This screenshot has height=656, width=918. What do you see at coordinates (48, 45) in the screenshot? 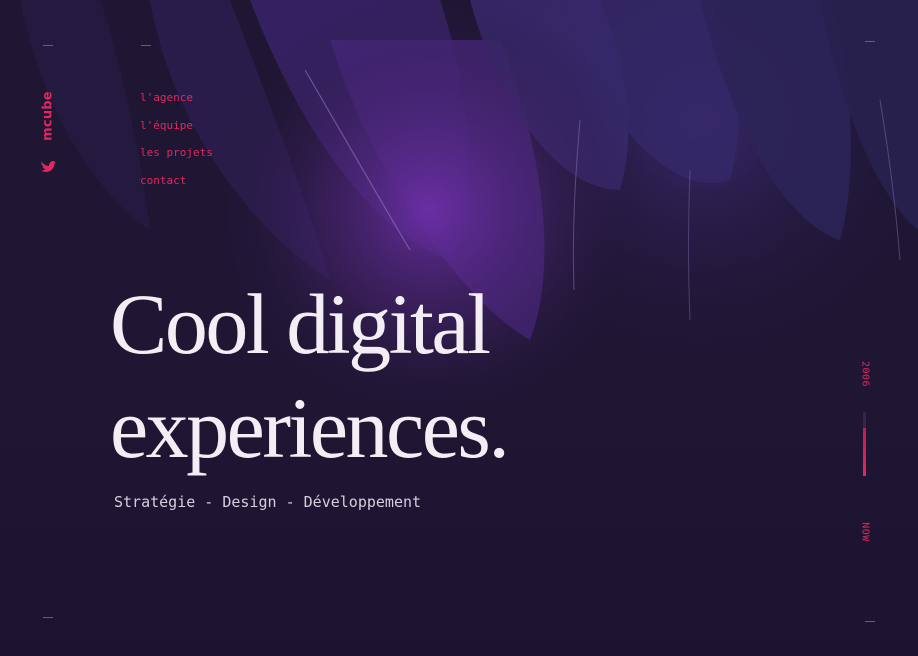
I see `corner-dash-top-left` at bounding box center [48, 45].